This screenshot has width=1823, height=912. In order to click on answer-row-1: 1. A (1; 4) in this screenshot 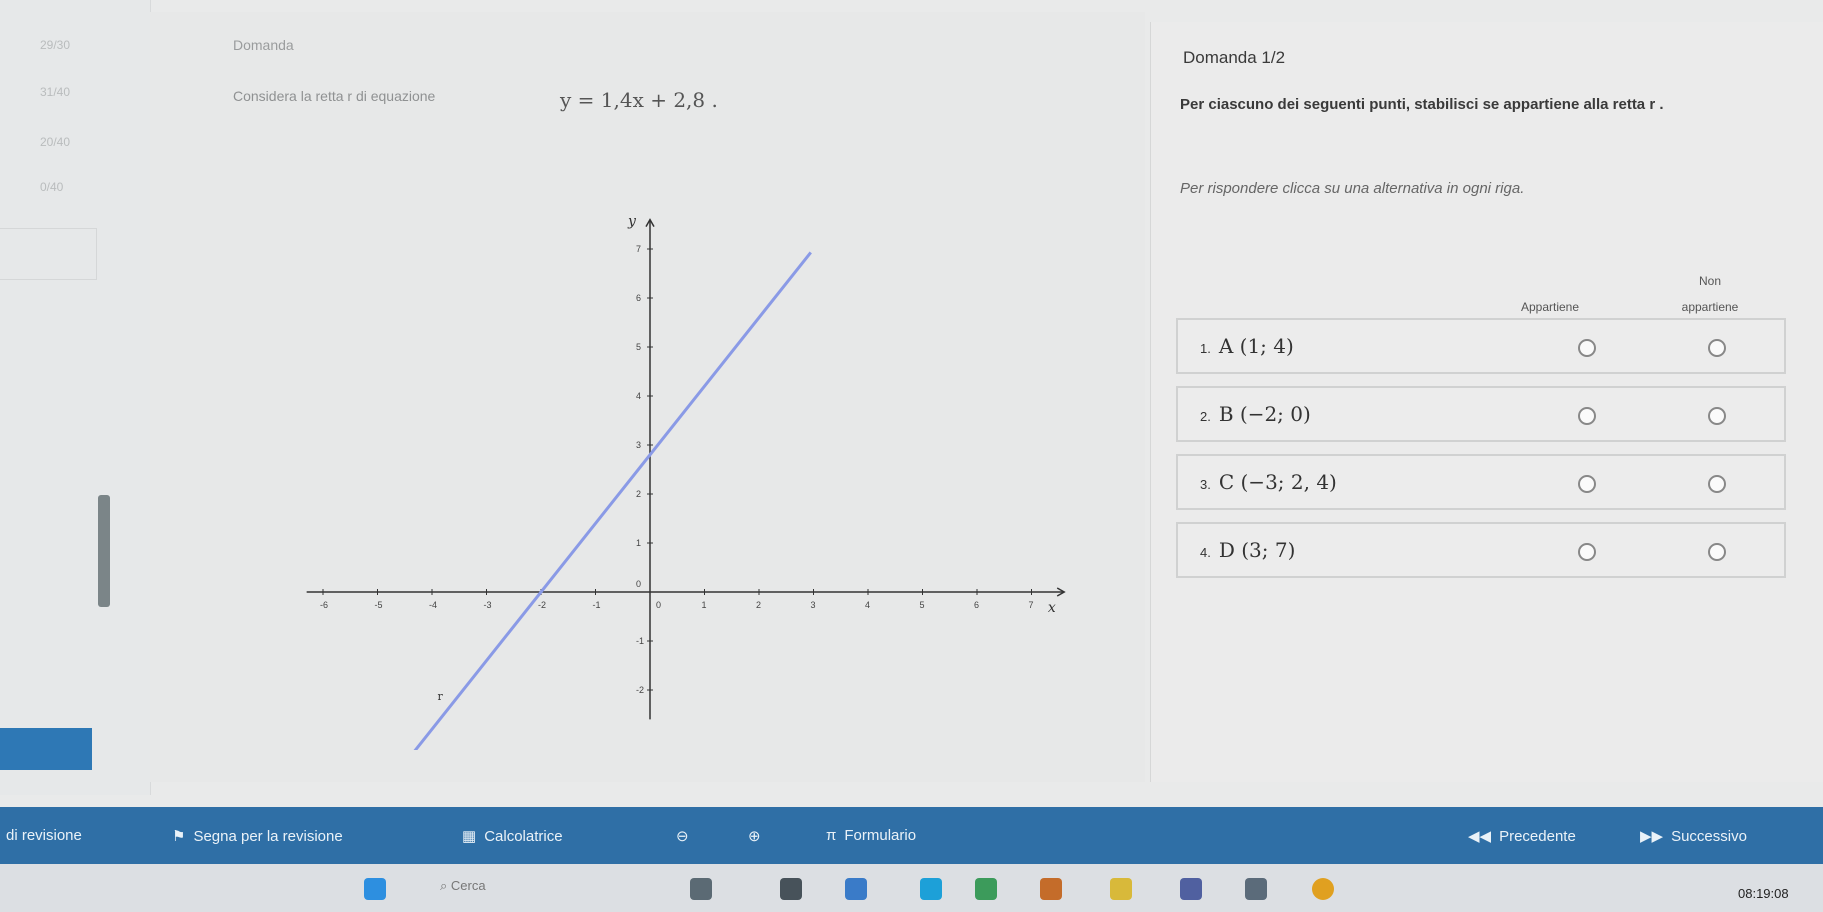, I will do `click(1481, 346)`.